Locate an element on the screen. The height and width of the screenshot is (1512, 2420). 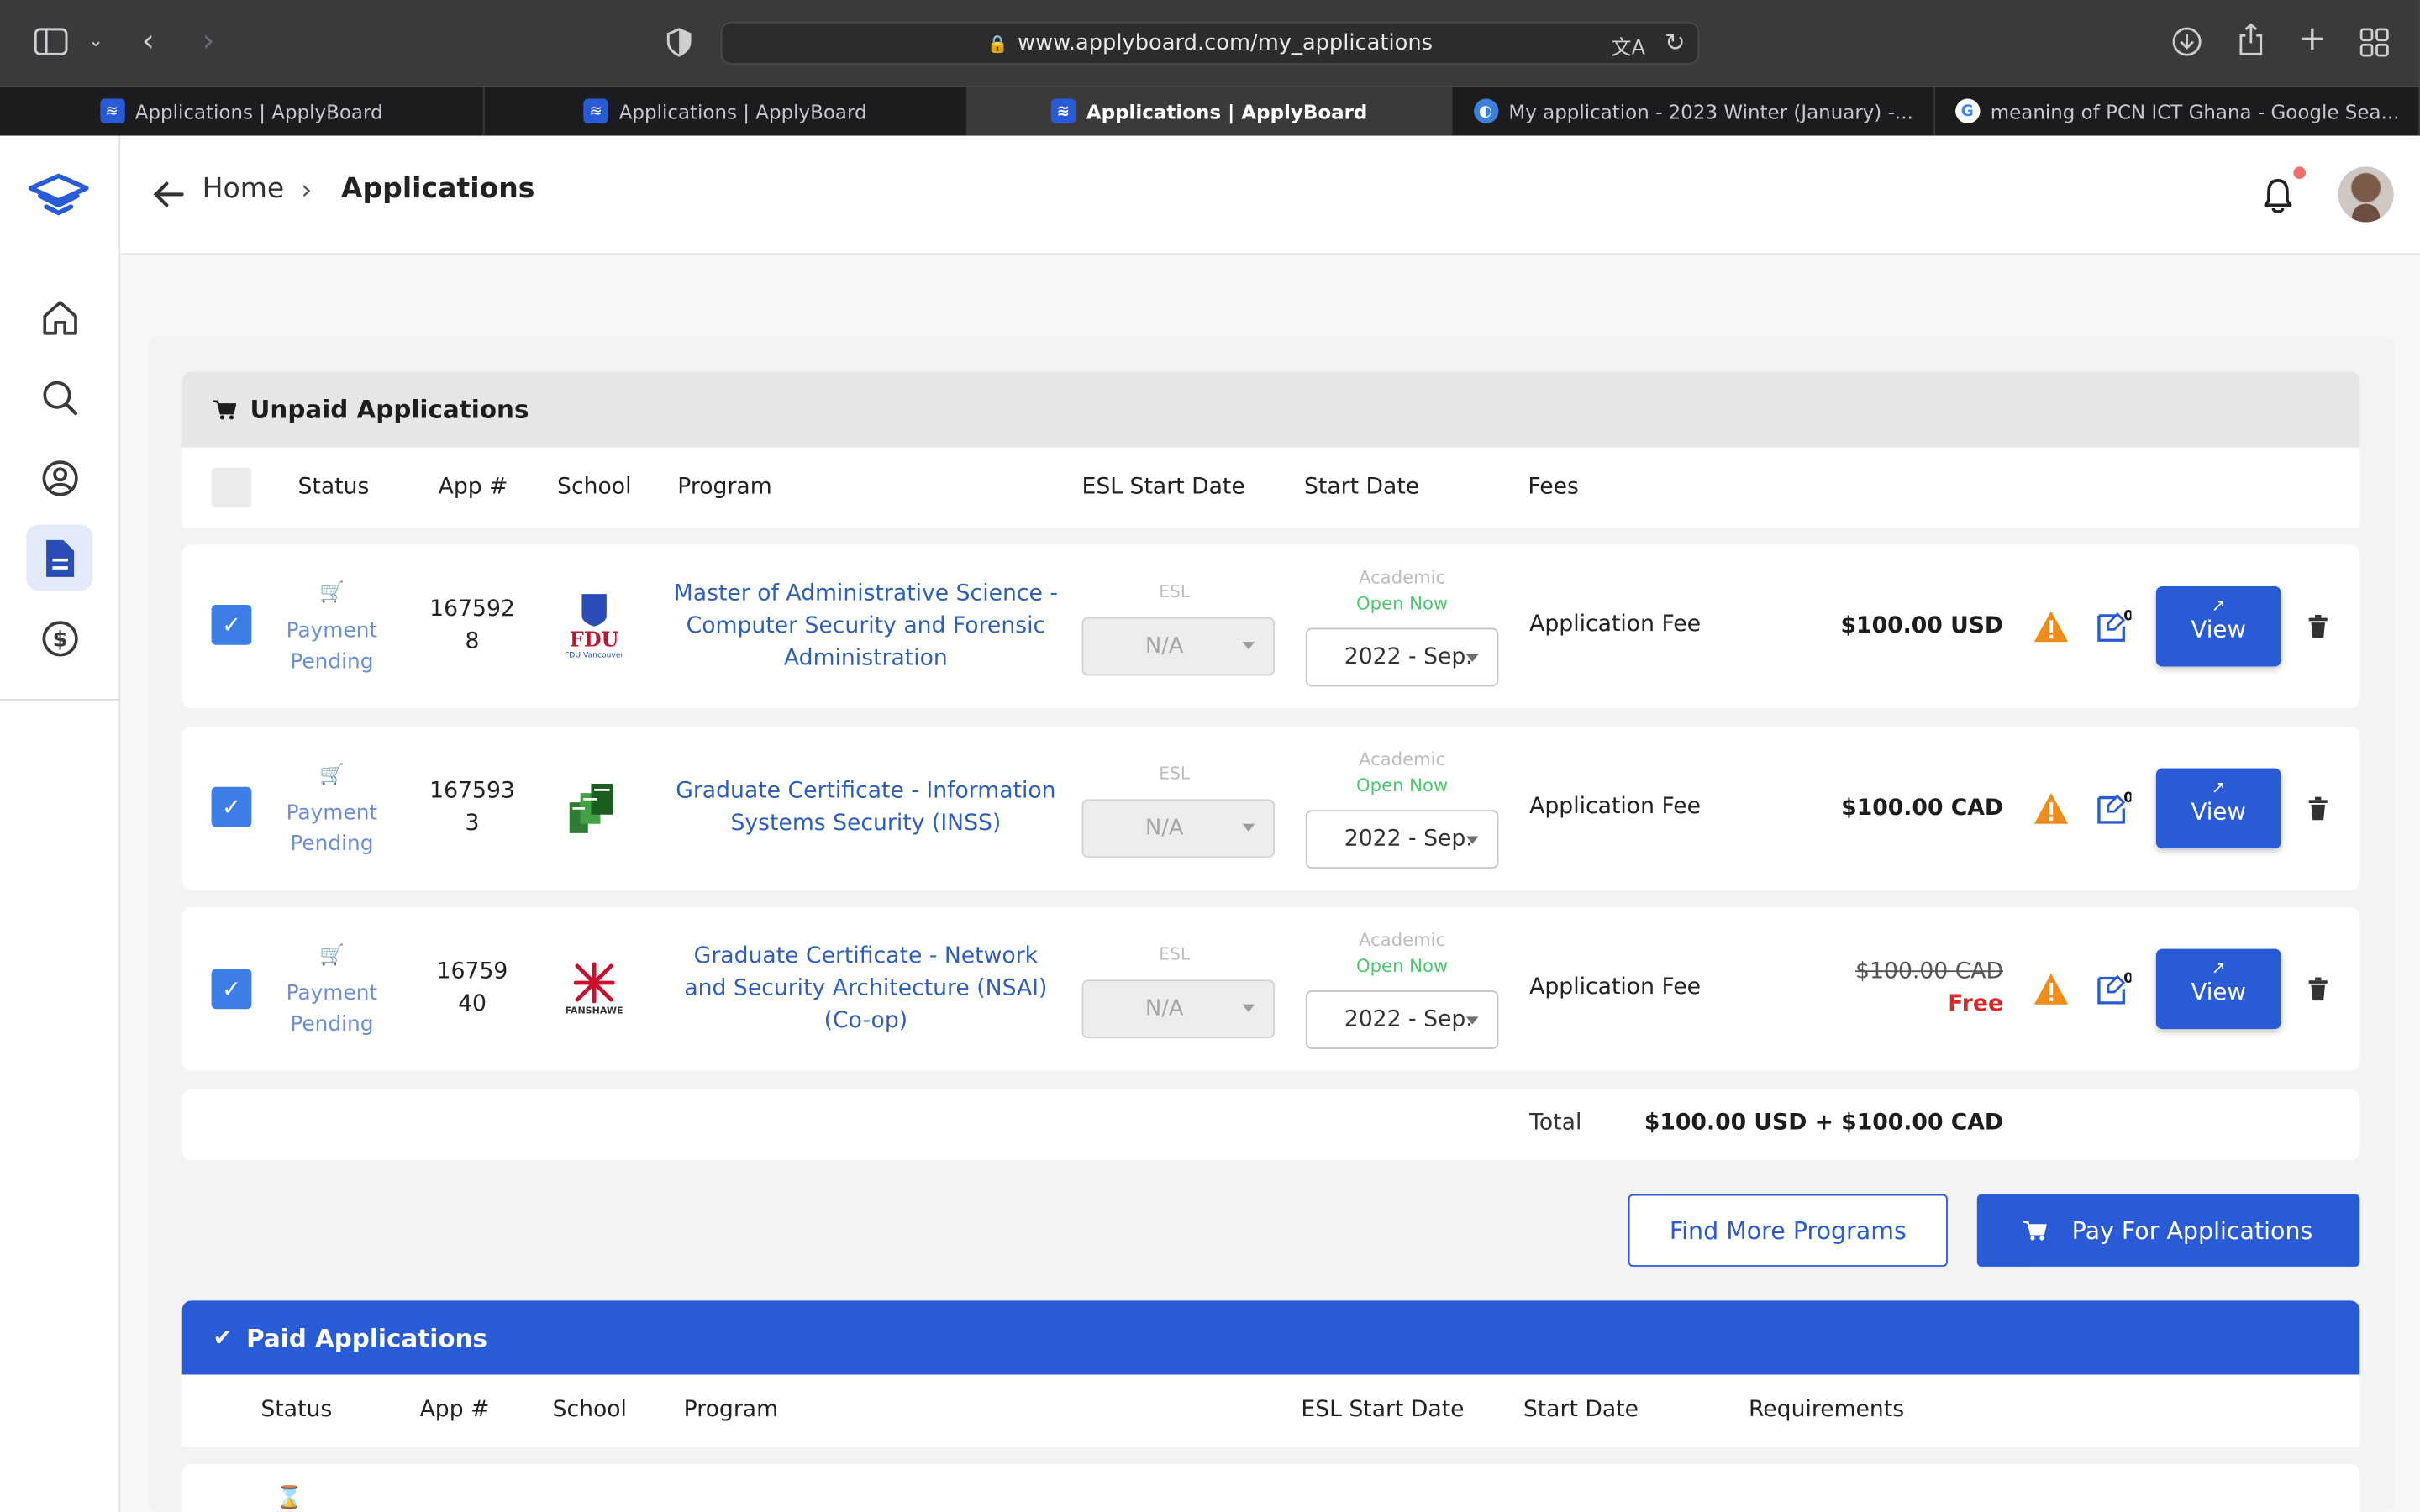
nav-profile is located at coordinates (59, 477).